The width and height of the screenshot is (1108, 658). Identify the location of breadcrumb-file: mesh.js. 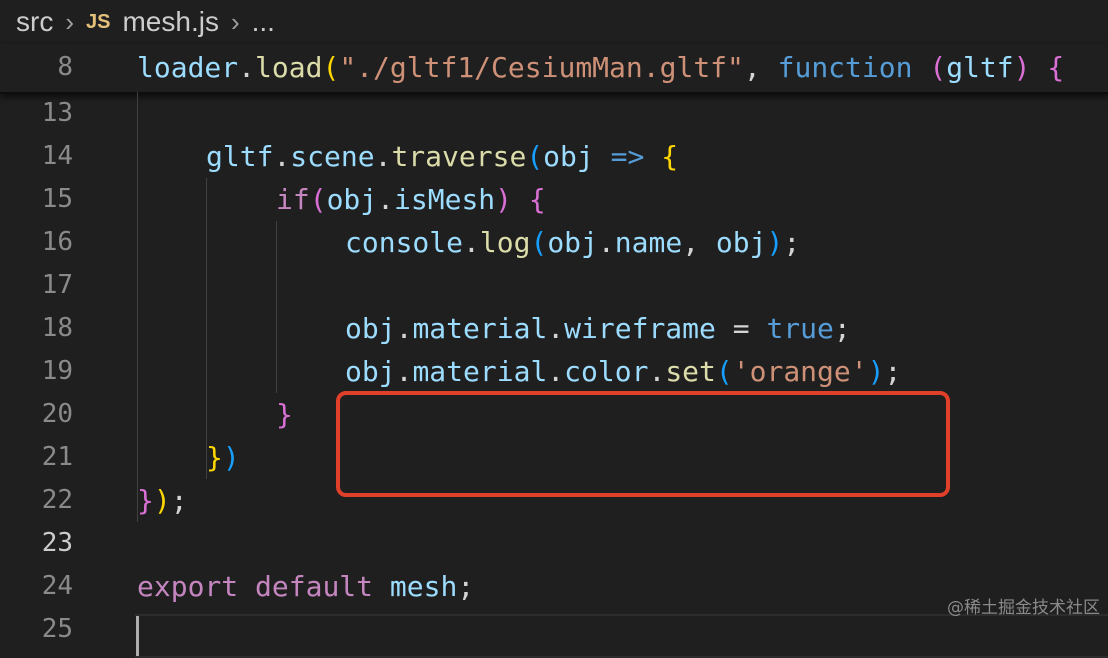
(170, 22).